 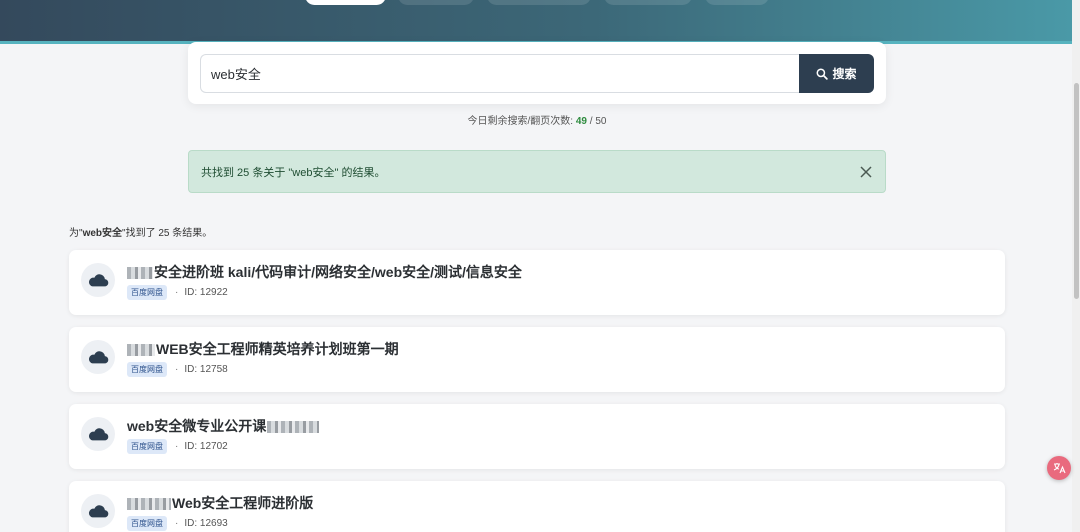 I want to click on close-icon, so click(x=866, y=172).